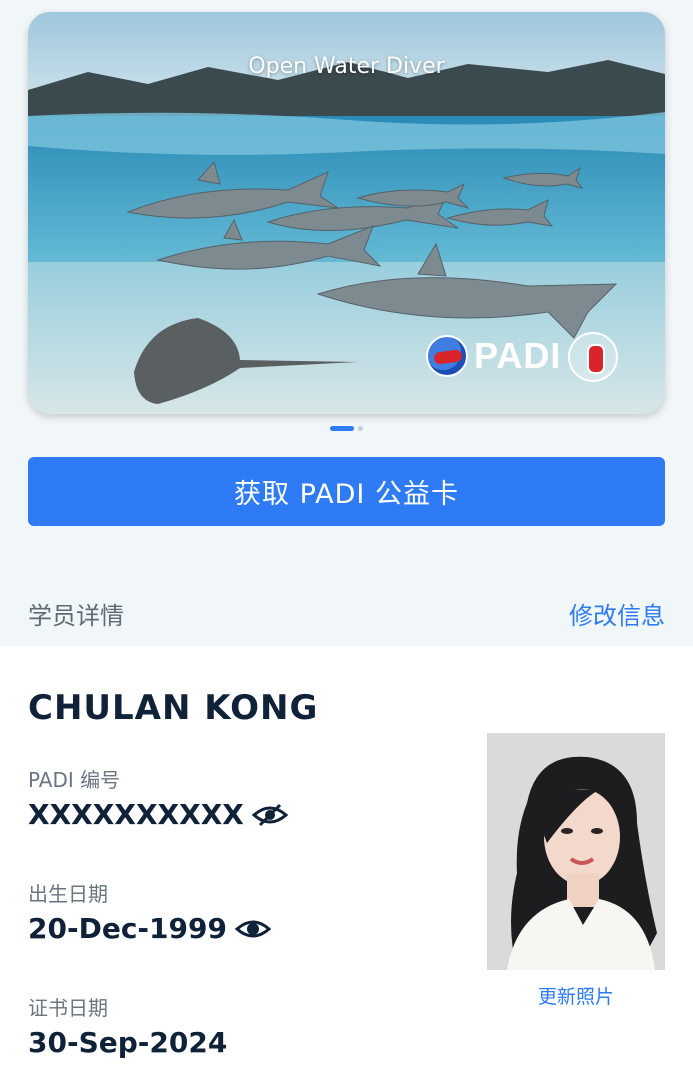 The width and height of the screenshot is (693, 1080). What do you see at coordinates (346, 66) in the screenshot?
I see `card-title: Open Water Diver` at bounding box center [346, 66].